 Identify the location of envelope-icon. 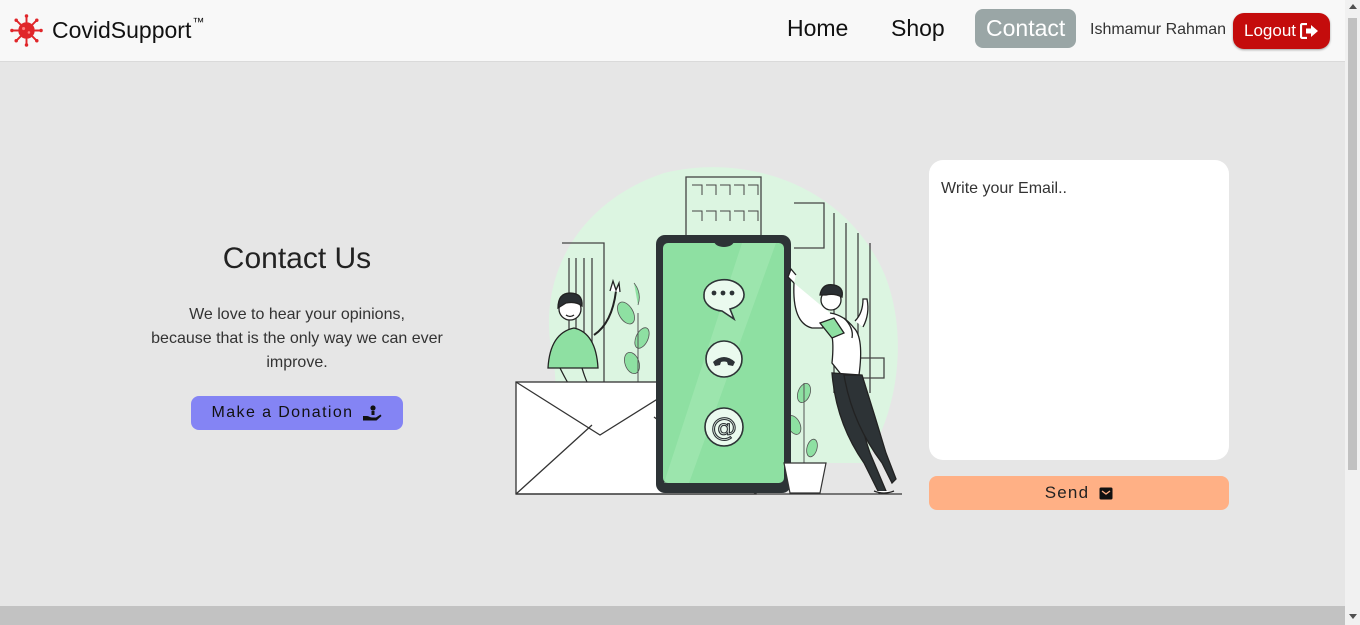
(1106, 493).